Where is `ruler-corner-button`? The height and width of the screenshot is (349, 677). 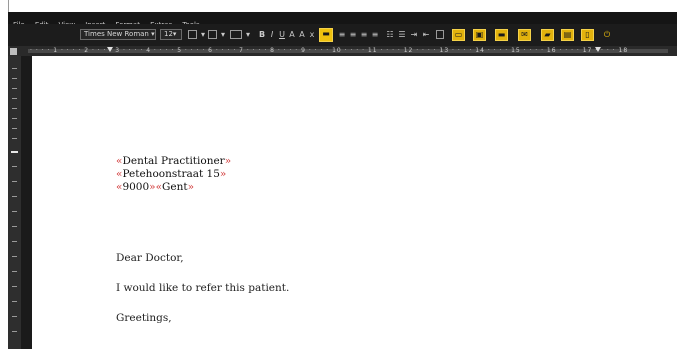
ruler-corner-button is located at coordinates (13, 51).